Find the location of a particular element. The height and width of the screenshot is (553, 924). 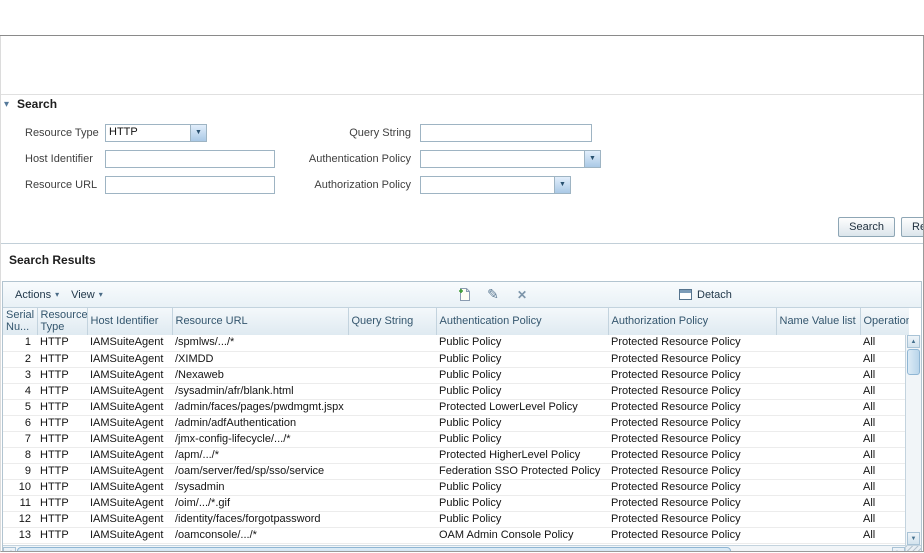

column-header-4: Query String is located at coordinates (392, 321).